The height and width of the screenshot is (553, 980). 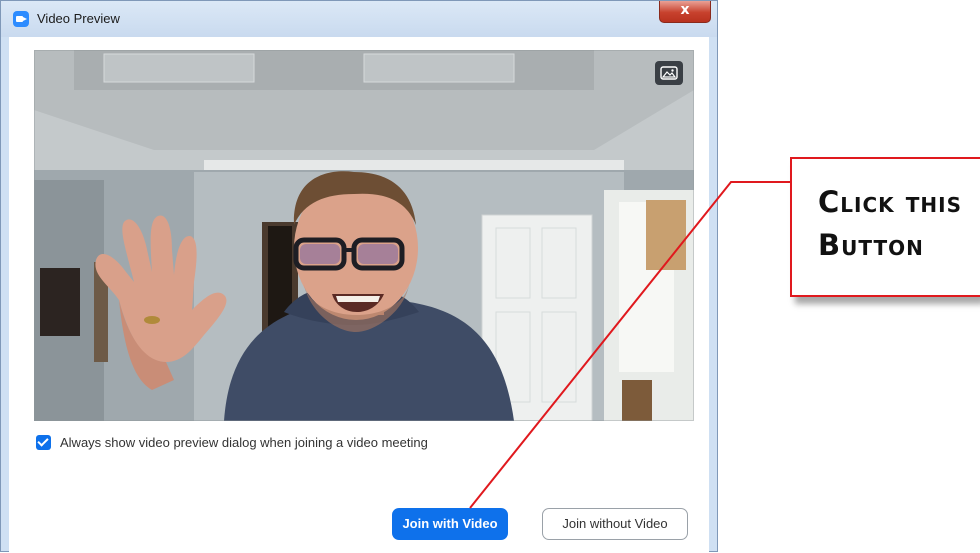 I want to click on annotation-line-1: Click this, so click(x=890, y=202).